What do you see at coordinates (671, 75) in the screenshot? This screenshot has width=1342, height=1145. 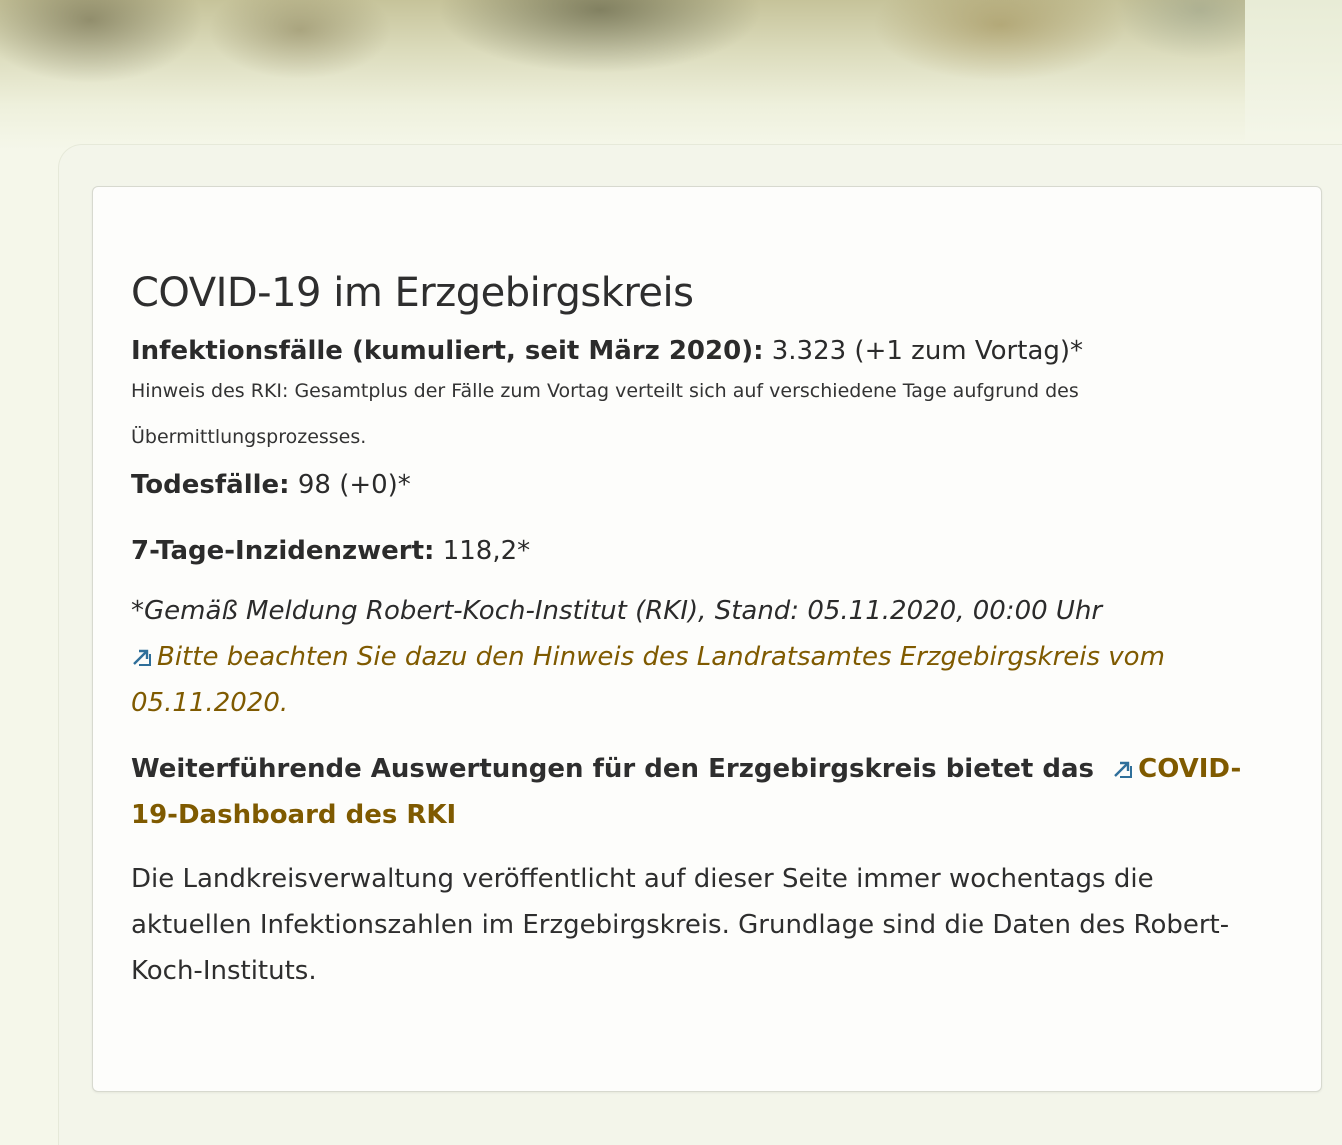 I see `header-banner-image` at bounding box center [671, 75].